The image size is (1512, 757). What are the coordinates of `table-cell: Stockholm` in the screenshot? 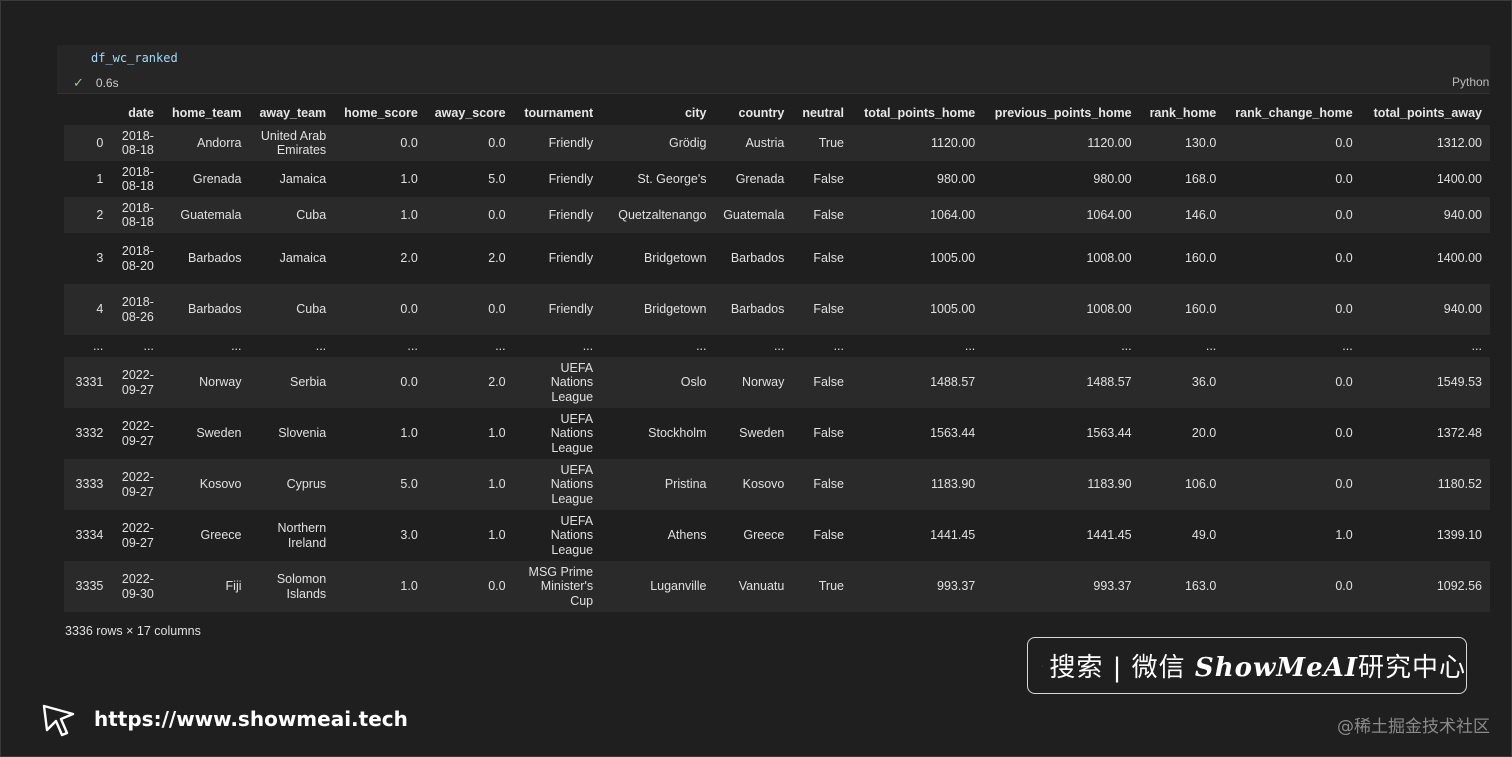 It's located at (677, 433).